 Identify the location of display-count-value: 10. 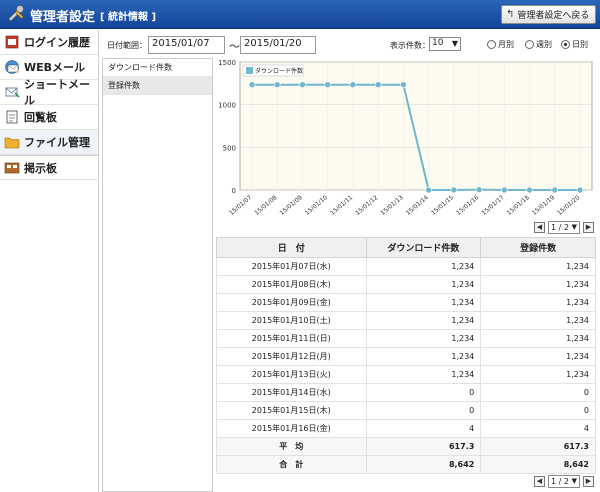
(438, 43).